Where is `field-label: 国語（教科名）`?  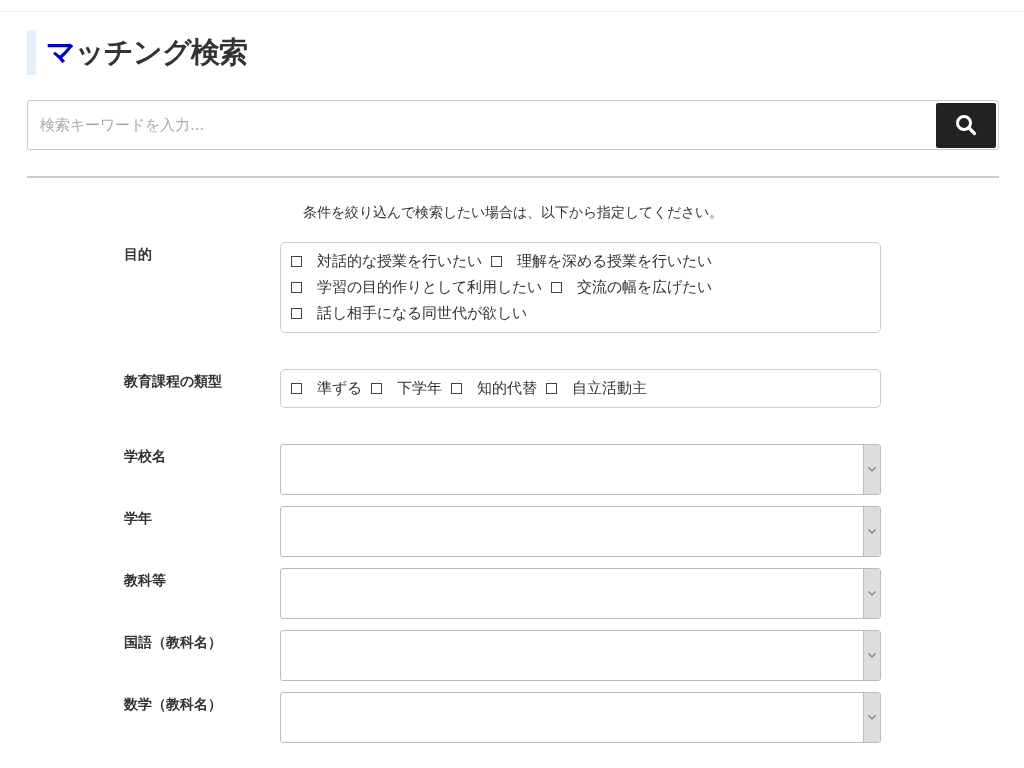 field-label: 国語（教科名） is located at coordinates (173, 642).